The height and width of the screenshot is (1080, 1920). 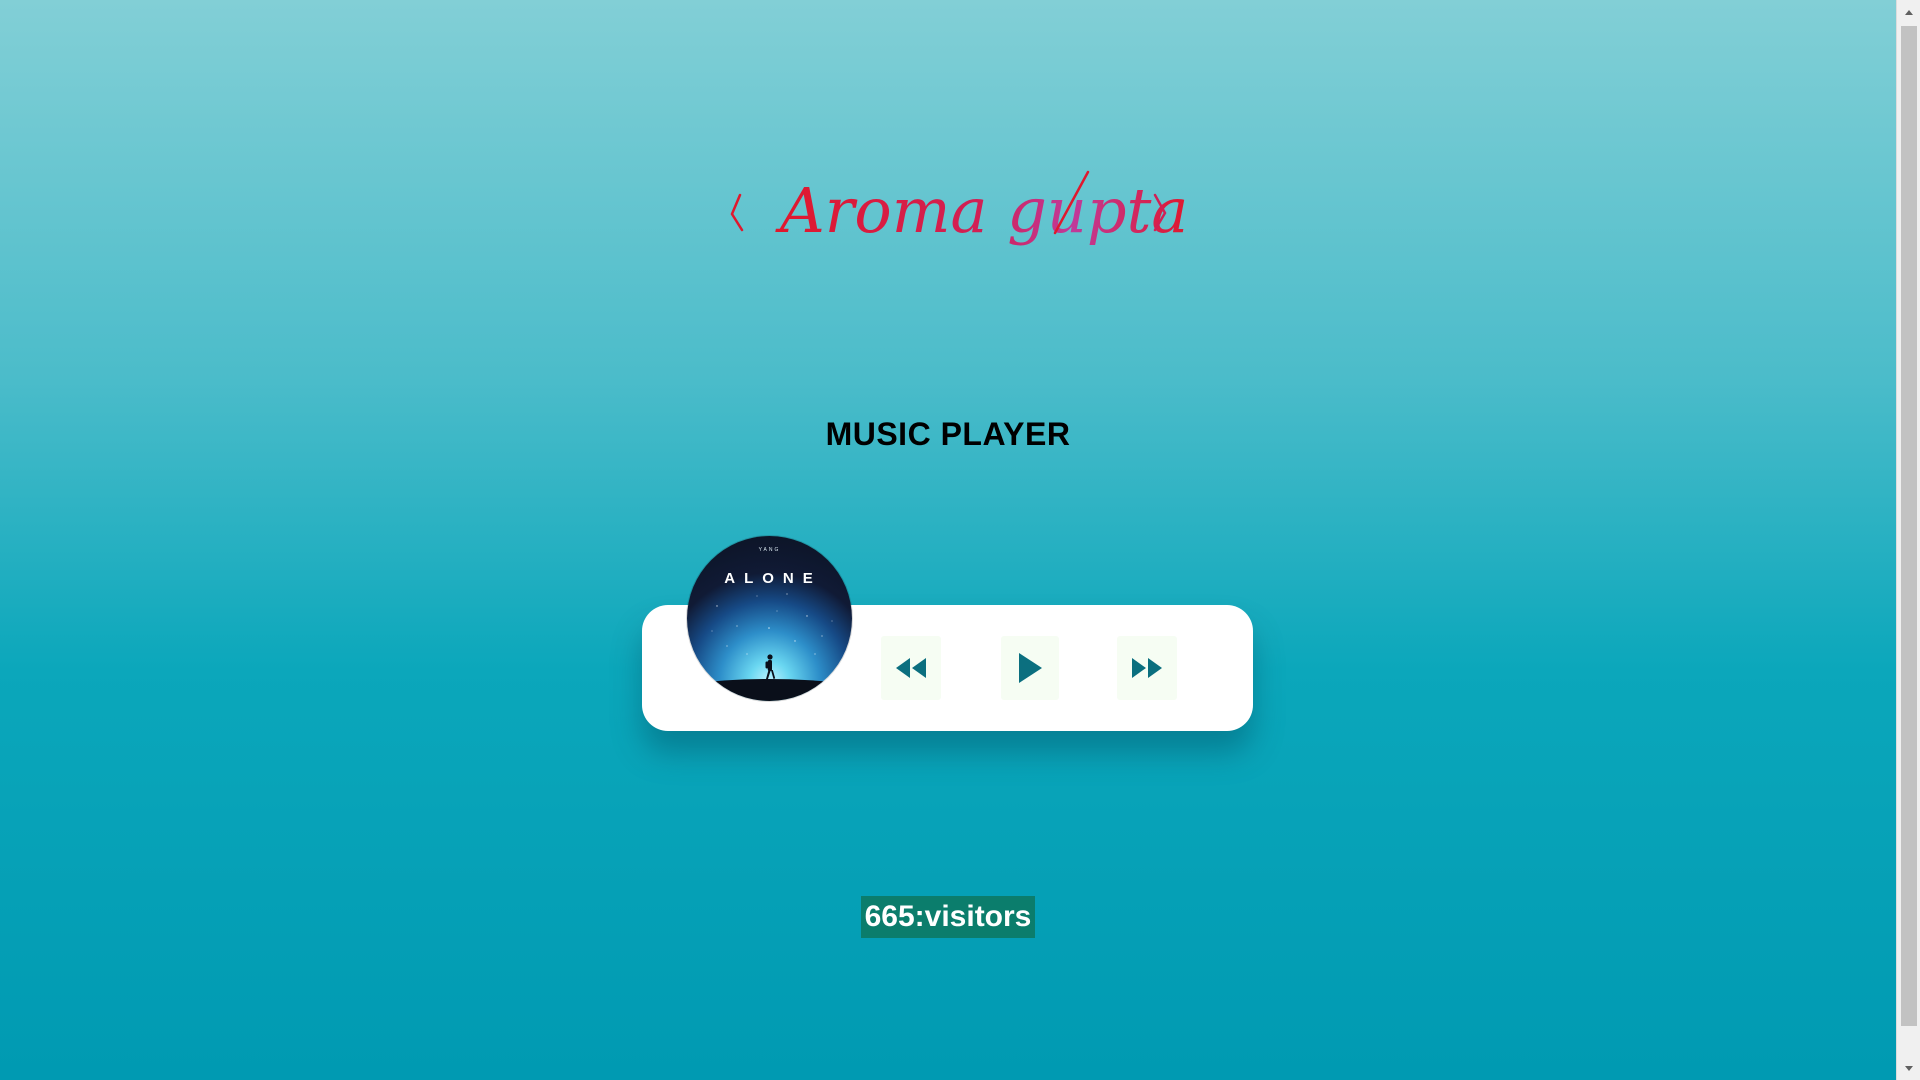 I want to click on previous-track-button, so click(x=911, y=668).